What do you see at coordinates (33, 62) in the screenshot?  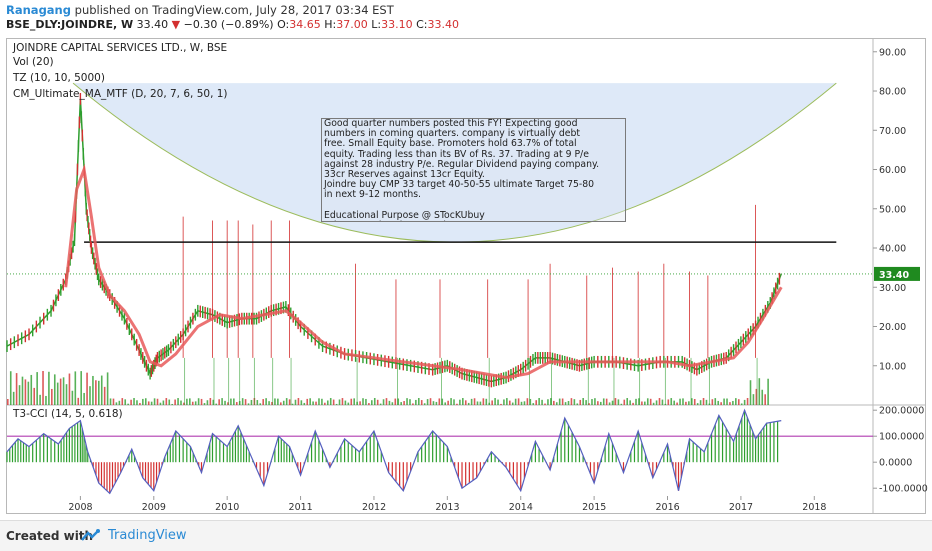 I see `legend-volume: Vol (20)` at bounding box center [33, 62].